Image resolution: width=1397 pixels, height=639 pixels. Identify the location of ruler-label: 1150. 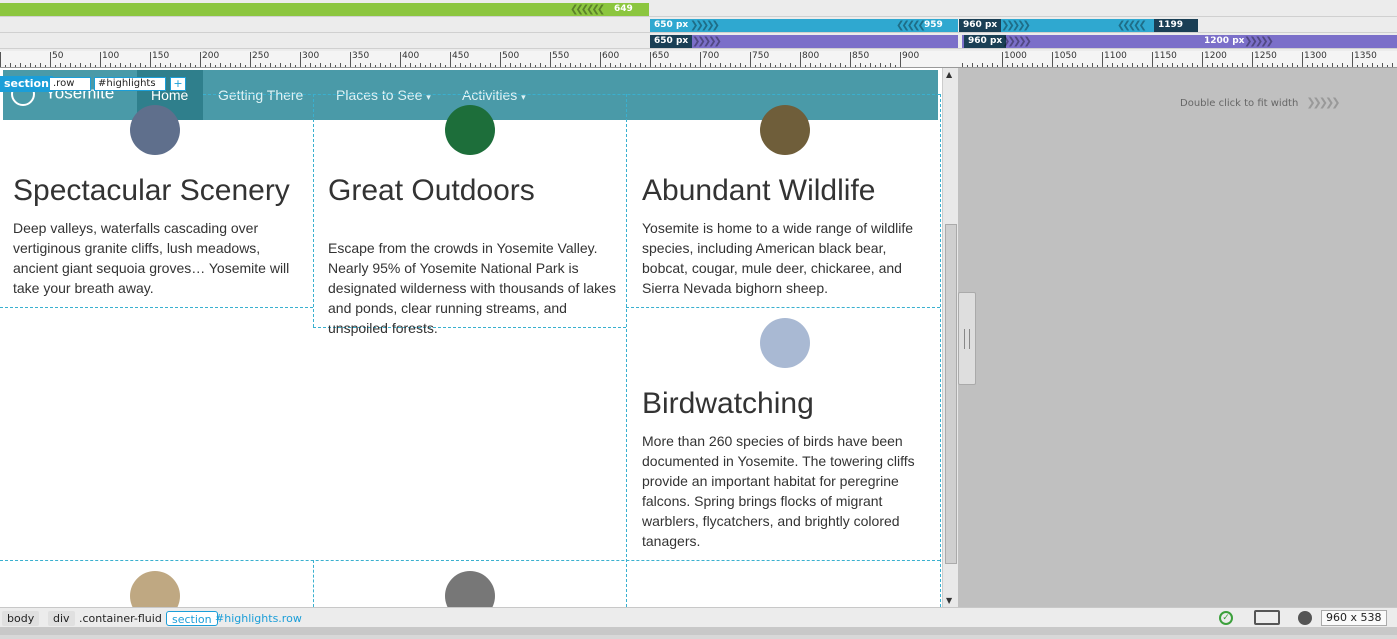
(1165, 56).